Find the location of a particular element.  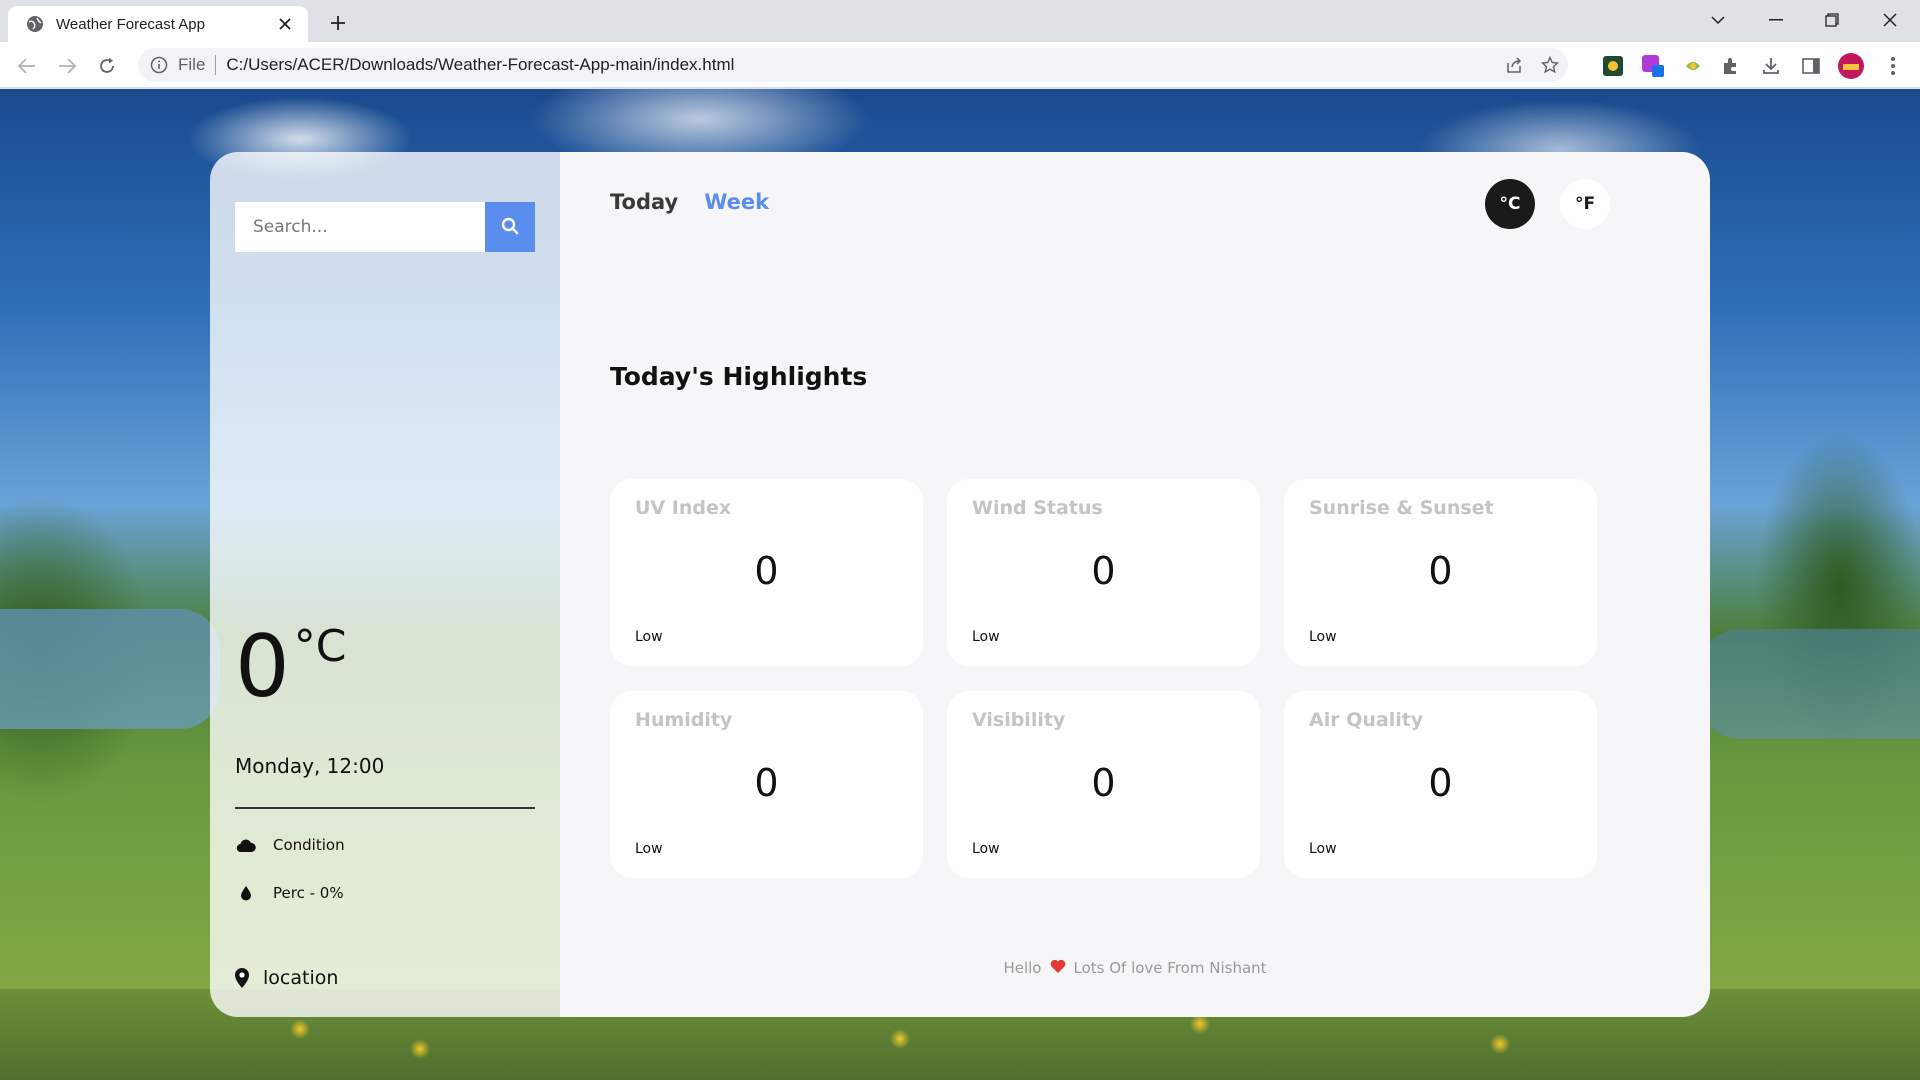

search-form is located at coordinates (385, 227).